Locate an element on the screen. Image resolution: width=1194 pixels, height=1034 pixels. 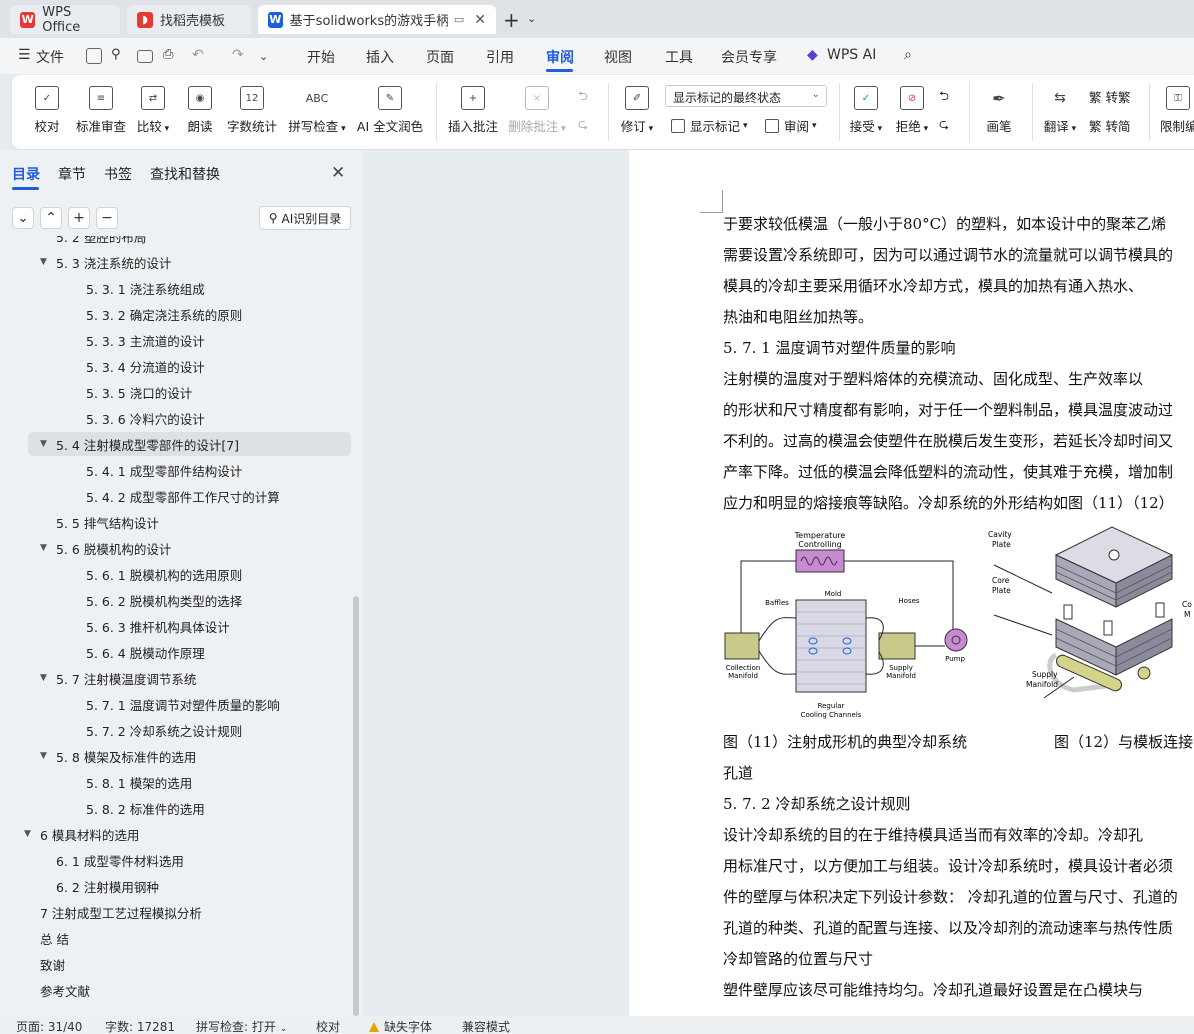
toc-item: 5. 6. 4 脱模动作原理 is located at coordinates (137, 652).